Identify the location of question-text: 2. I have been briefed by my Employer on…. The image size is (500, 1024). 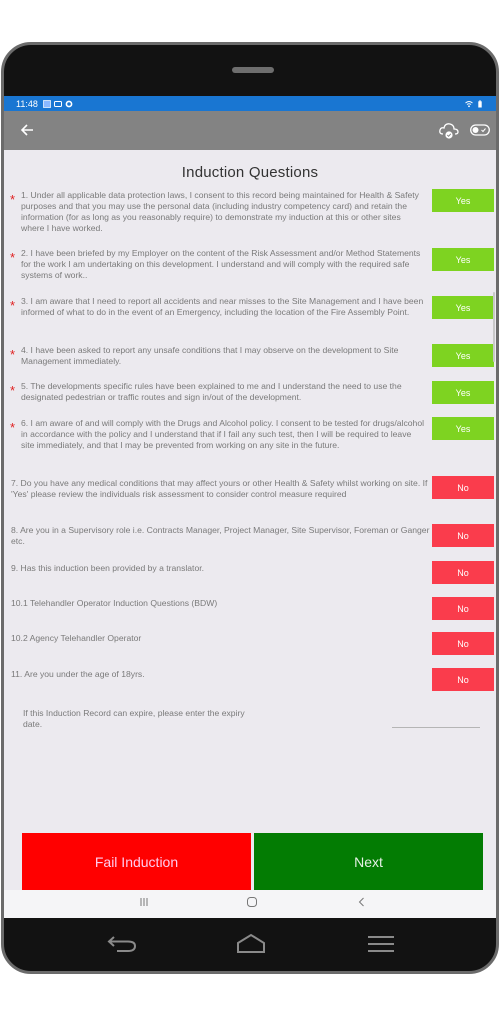
(221, 264).